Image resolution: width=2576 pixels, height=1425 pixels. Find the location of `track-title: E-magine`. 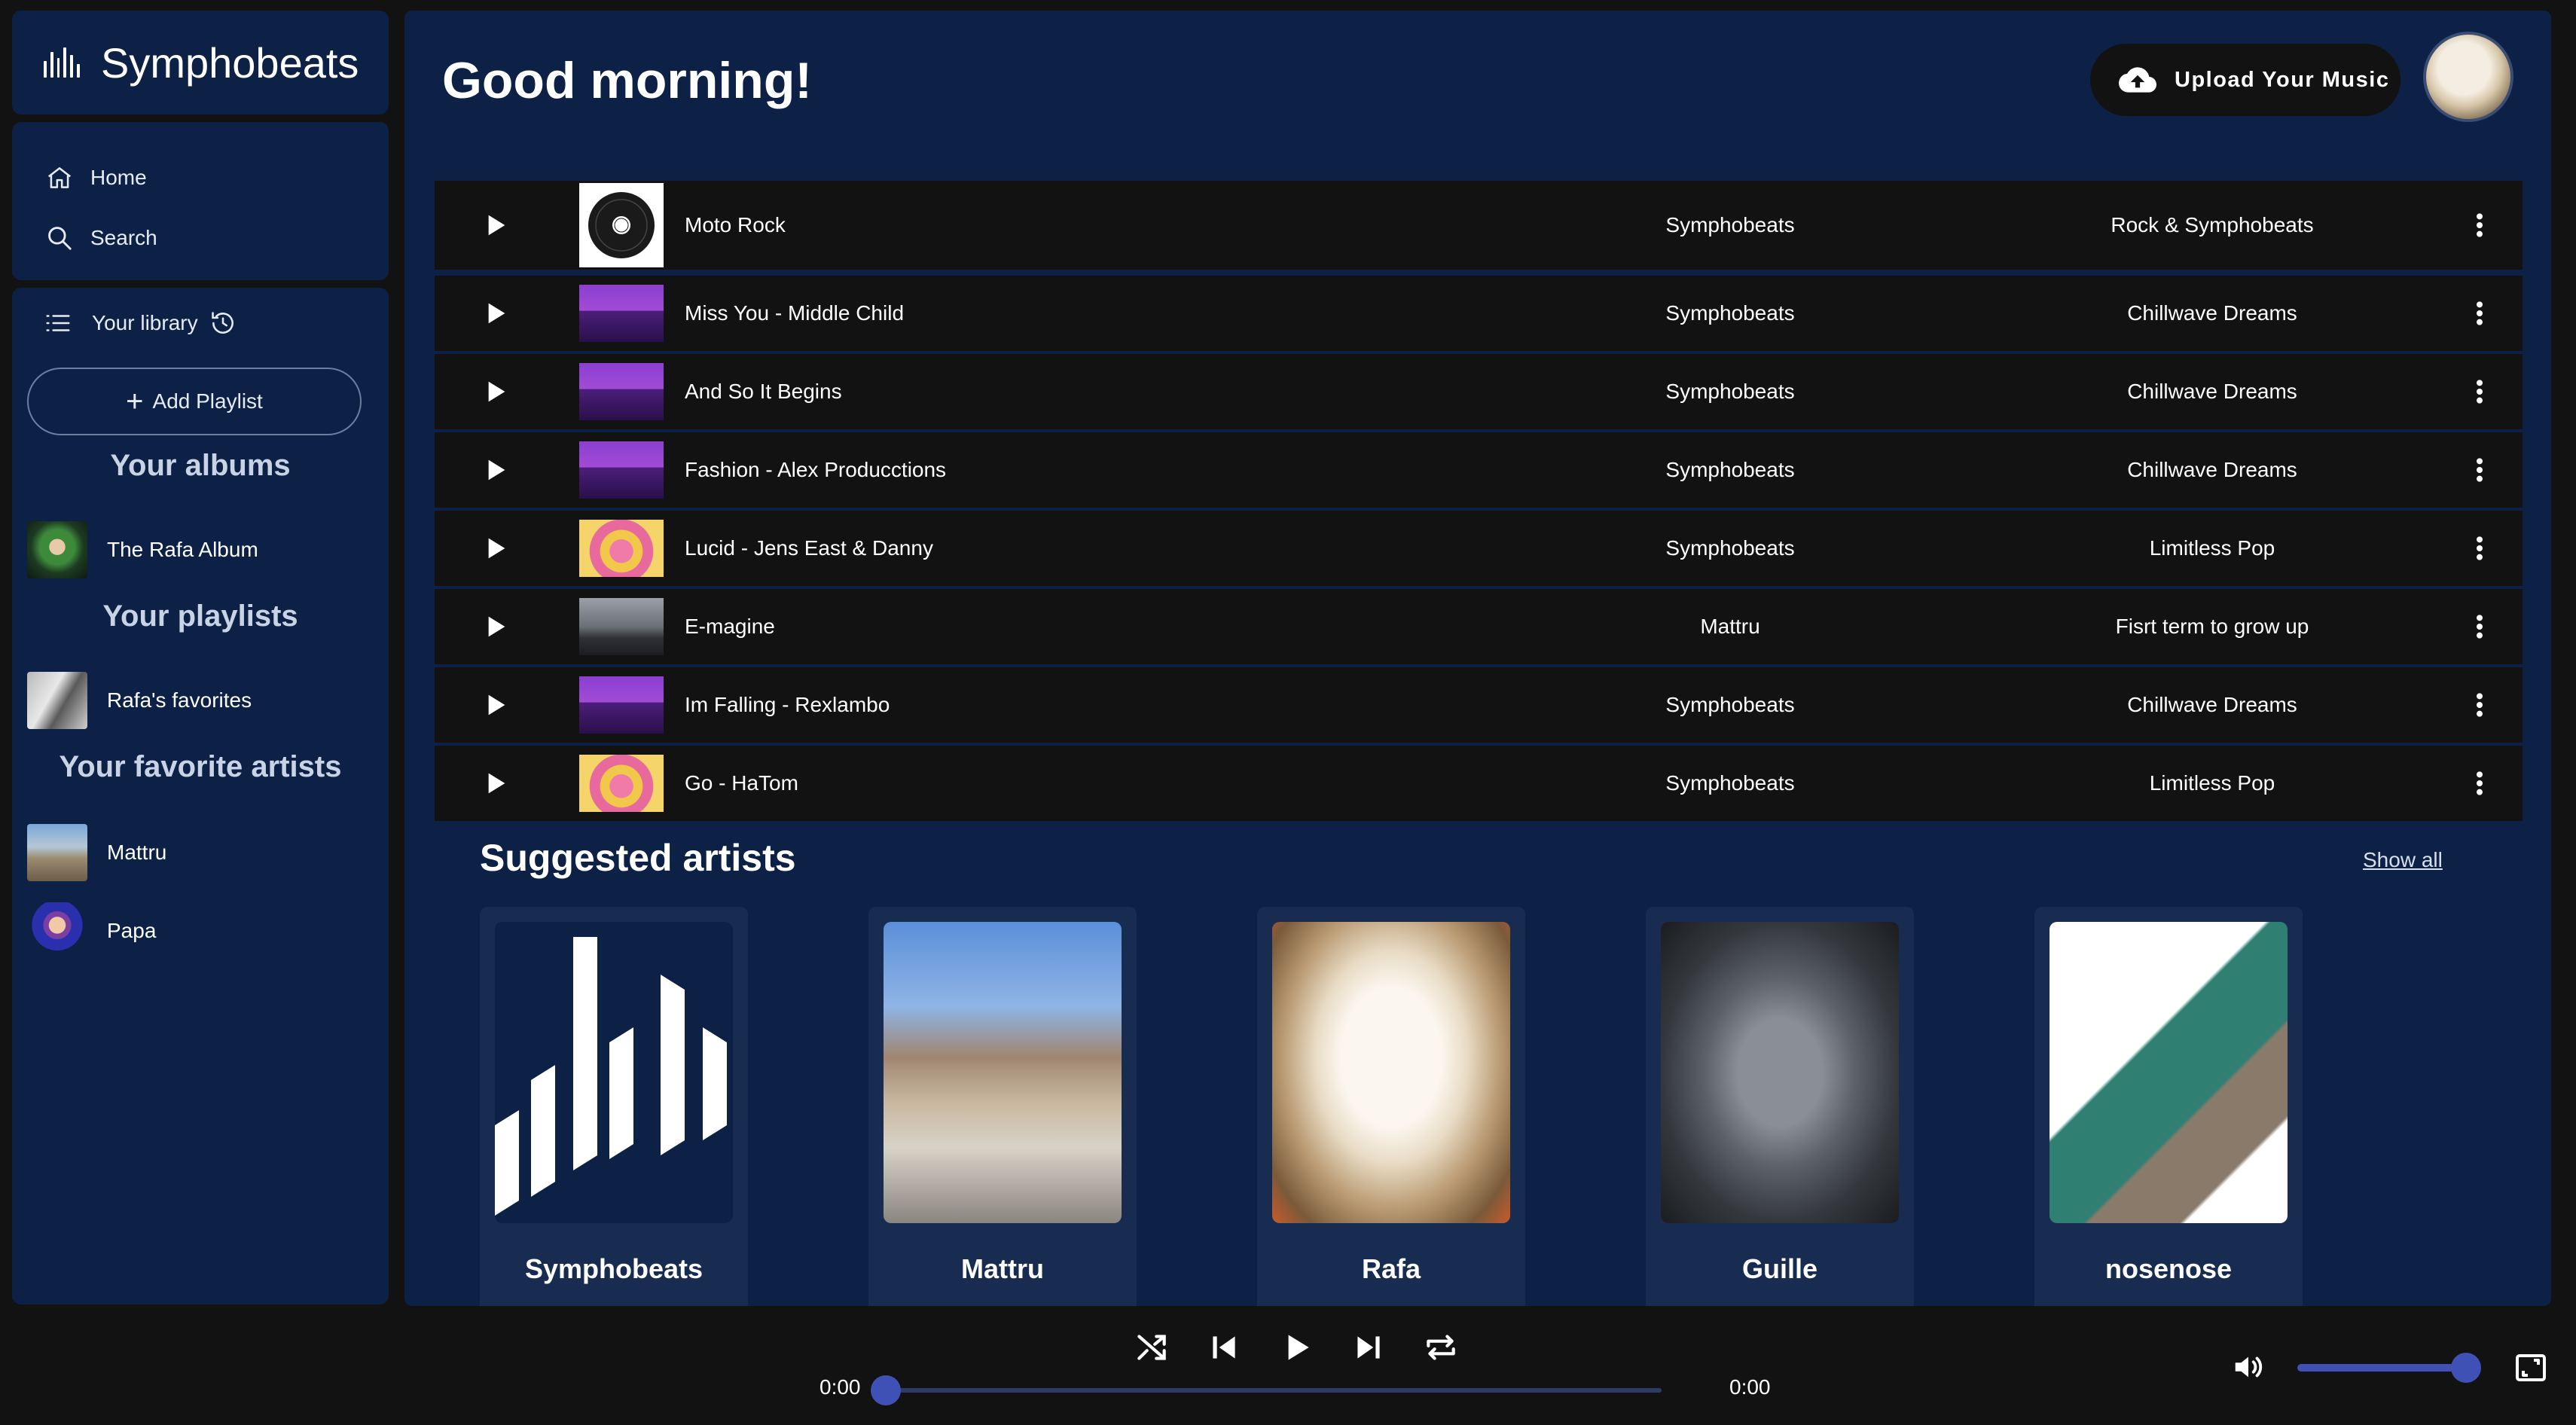

track-title: E-magine is located at coordinates (730, 626).